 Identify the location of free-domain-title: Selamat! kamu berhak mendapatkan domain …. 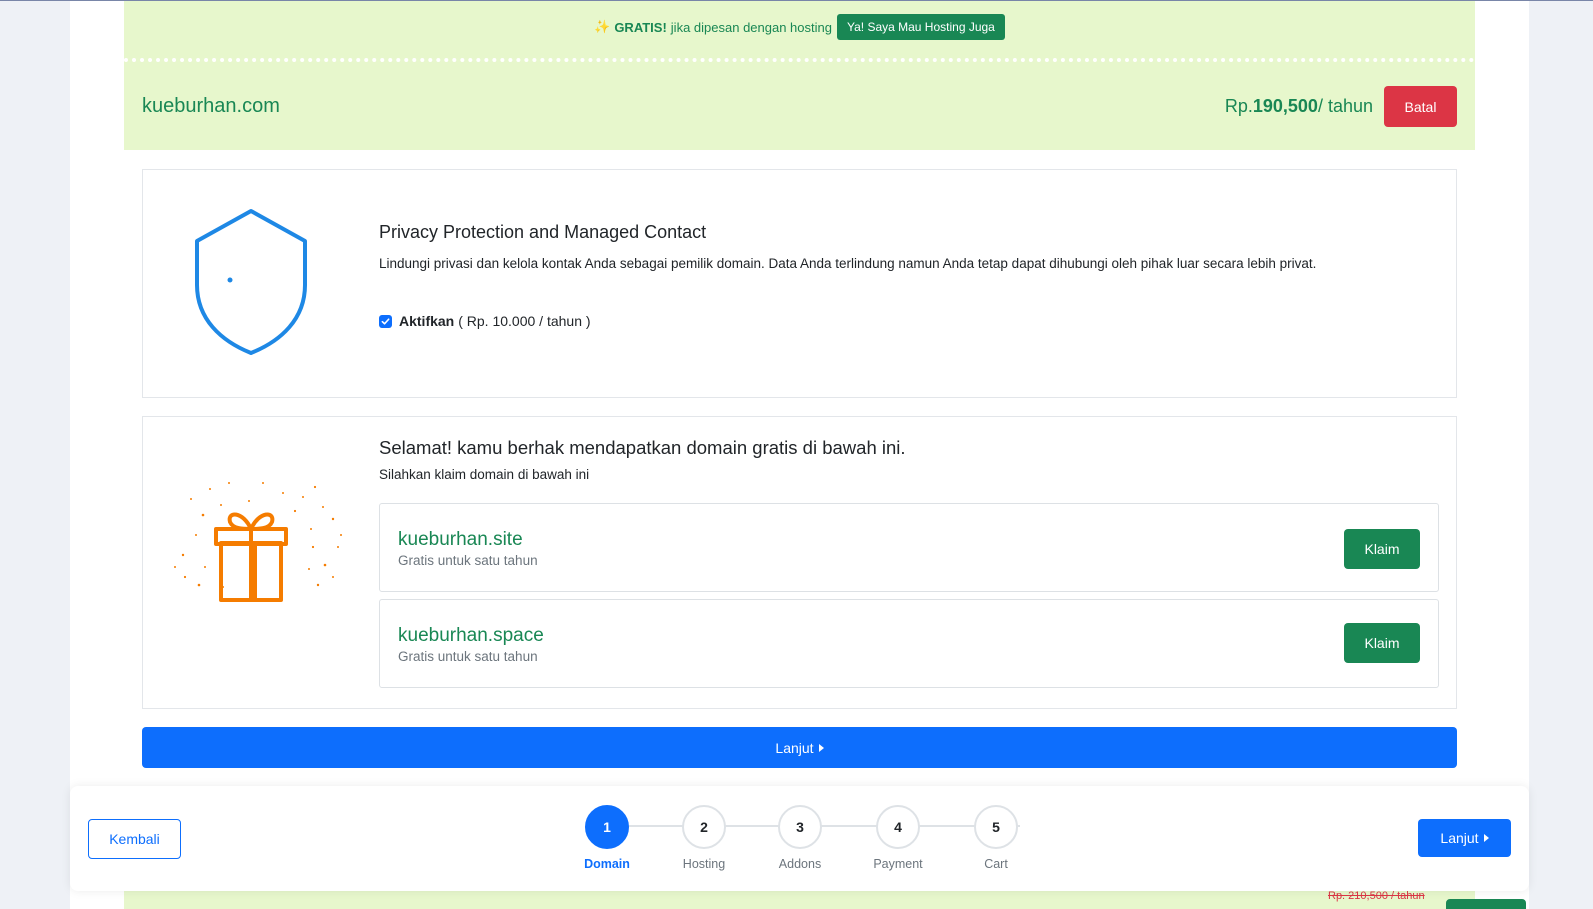
(642, 447).